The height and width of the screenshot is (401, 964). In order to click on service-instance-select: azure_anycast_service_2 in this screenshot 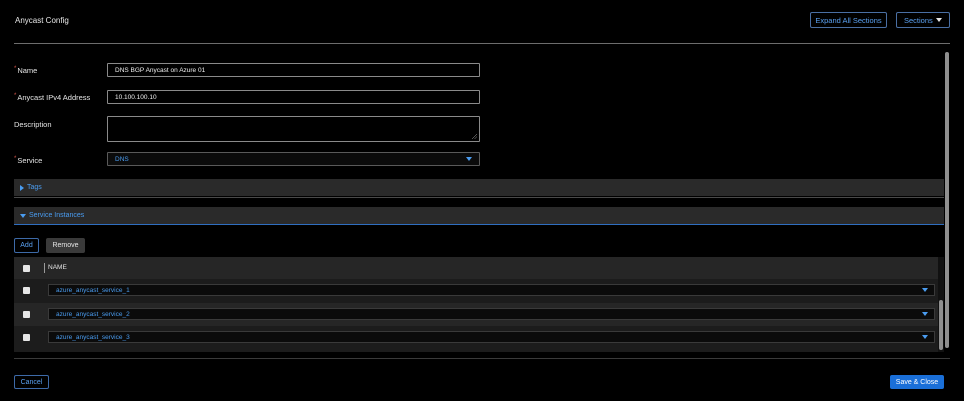, I will do `click(491, 314)`.